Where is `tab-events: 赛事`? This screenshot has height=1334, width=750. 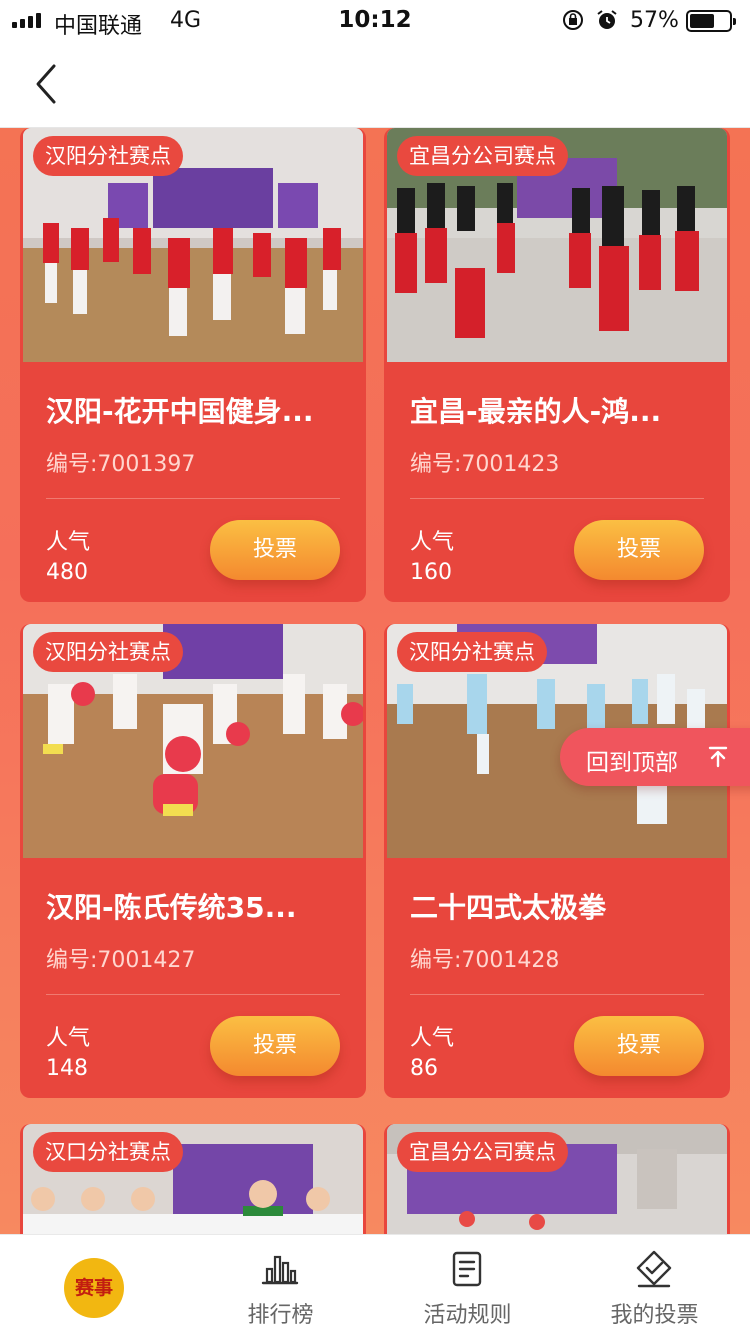
tab-events: 赛事 is located at coordinates (93, 1284).